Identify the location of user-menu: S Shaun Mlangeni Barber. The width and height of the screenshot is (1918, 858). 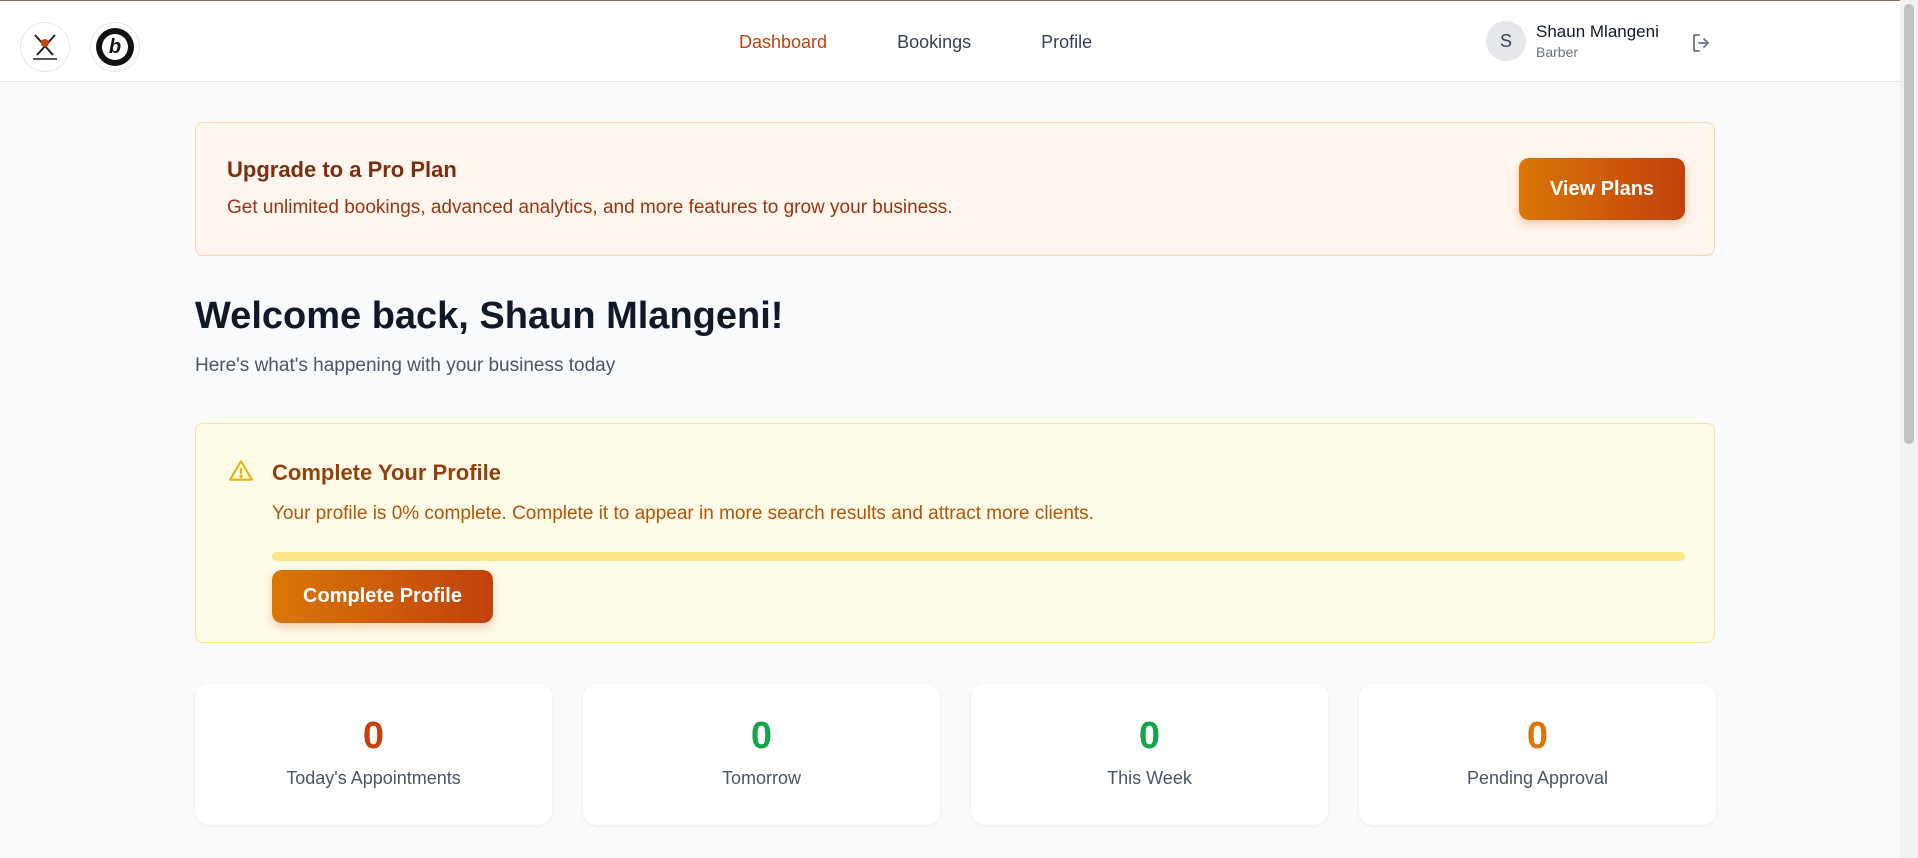
(1572, 41).